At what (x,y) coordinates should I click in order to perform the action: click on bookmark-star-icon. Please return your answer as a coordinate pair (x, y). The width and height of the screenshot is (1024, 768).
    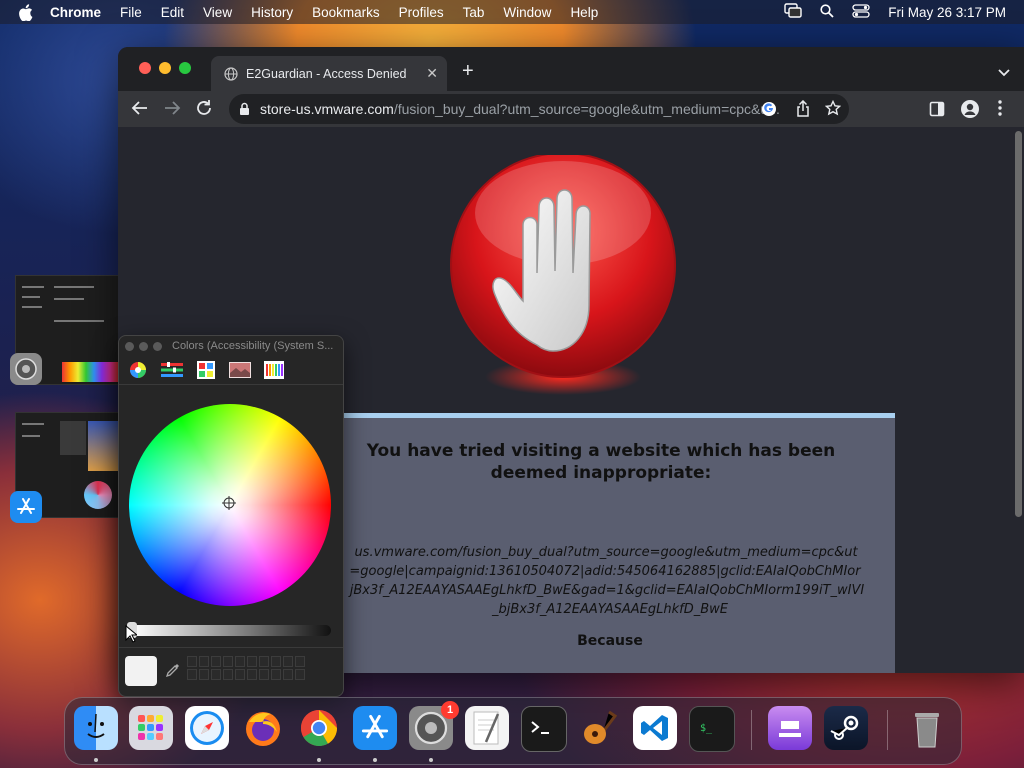
    Looking at the image, I should click on (833, 109).